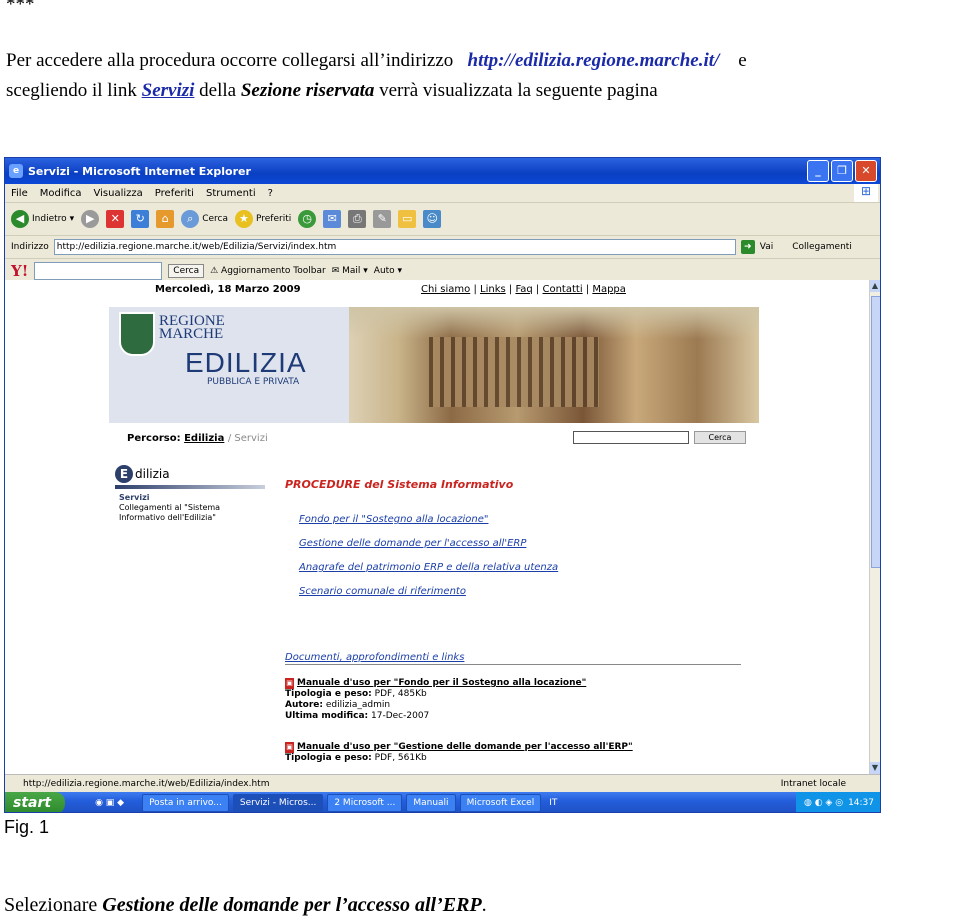 This screenshot has width=960, height=922. Describe the element at coordinates (61, 193) in the screenshot. I see `menu-modifica: Modifica` at that location.